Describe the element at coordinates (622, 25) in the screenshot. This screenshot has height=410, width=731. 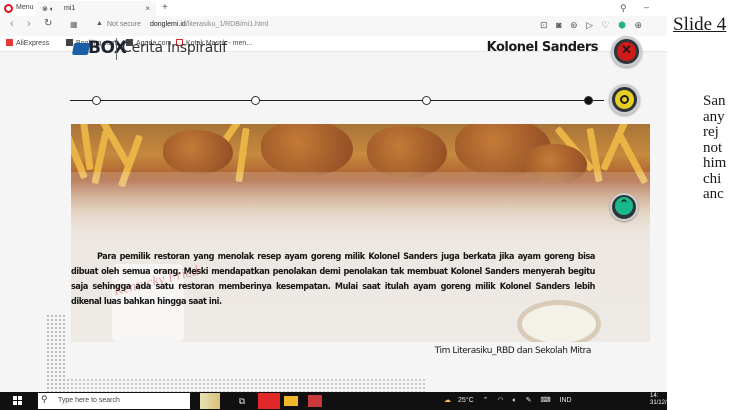
I see `vpn-icon: ⬢` at that location.